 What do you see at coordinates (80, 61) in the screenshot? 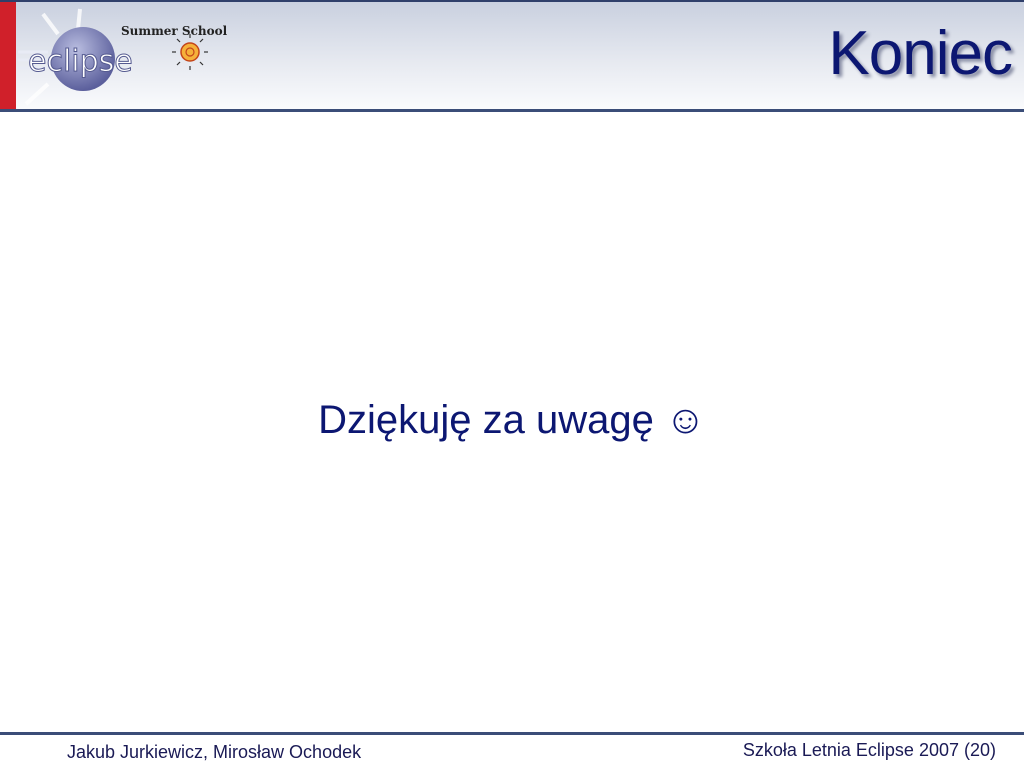
I see `svg-text: eclipse` at bounding box center [80, 61].